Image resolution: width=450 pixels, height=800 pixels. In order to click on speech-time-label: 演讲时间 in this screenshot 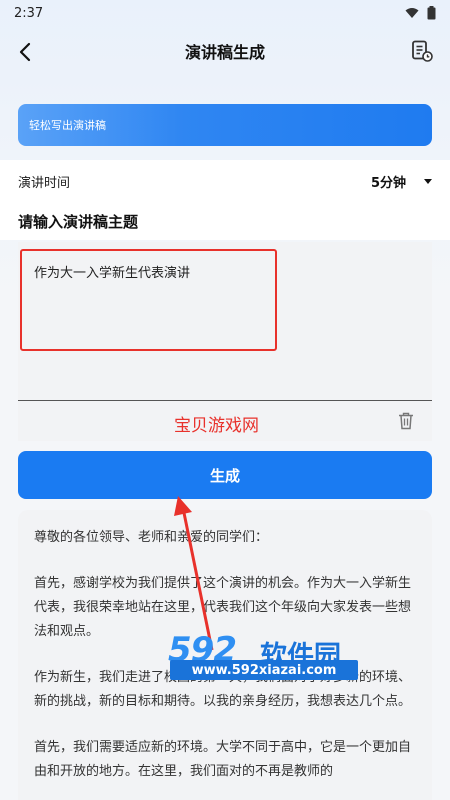, I will do `click(44, 183)`.